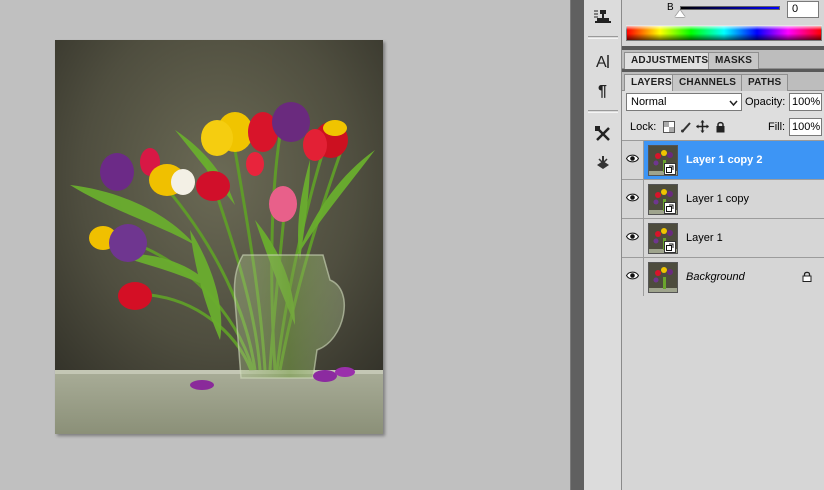  I want to click on layer-name: Background, so click(715, 277).